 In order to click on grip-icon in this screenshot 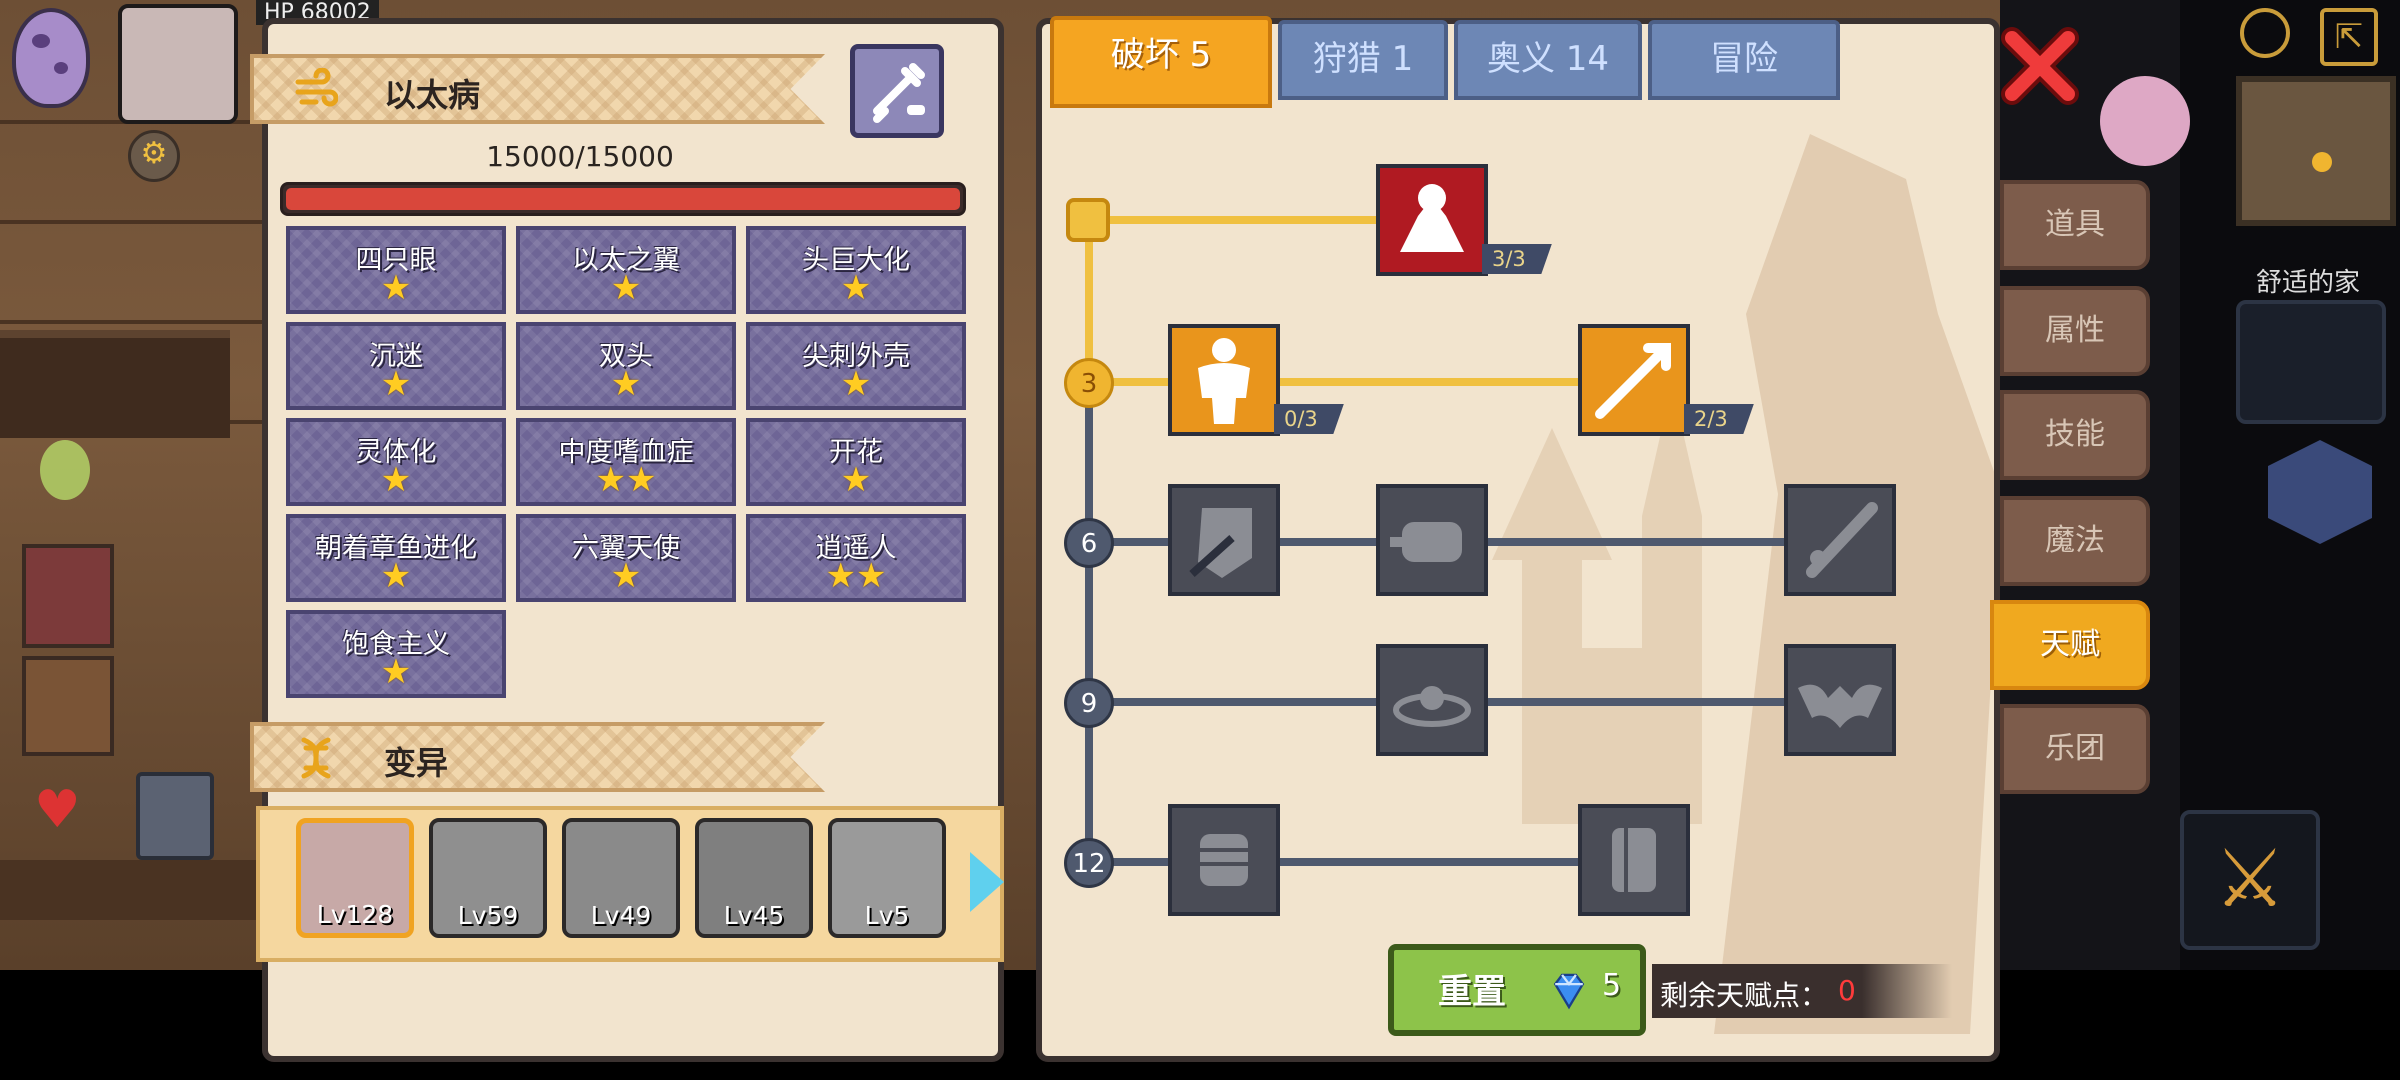, I will do `click(1634, 860)`.